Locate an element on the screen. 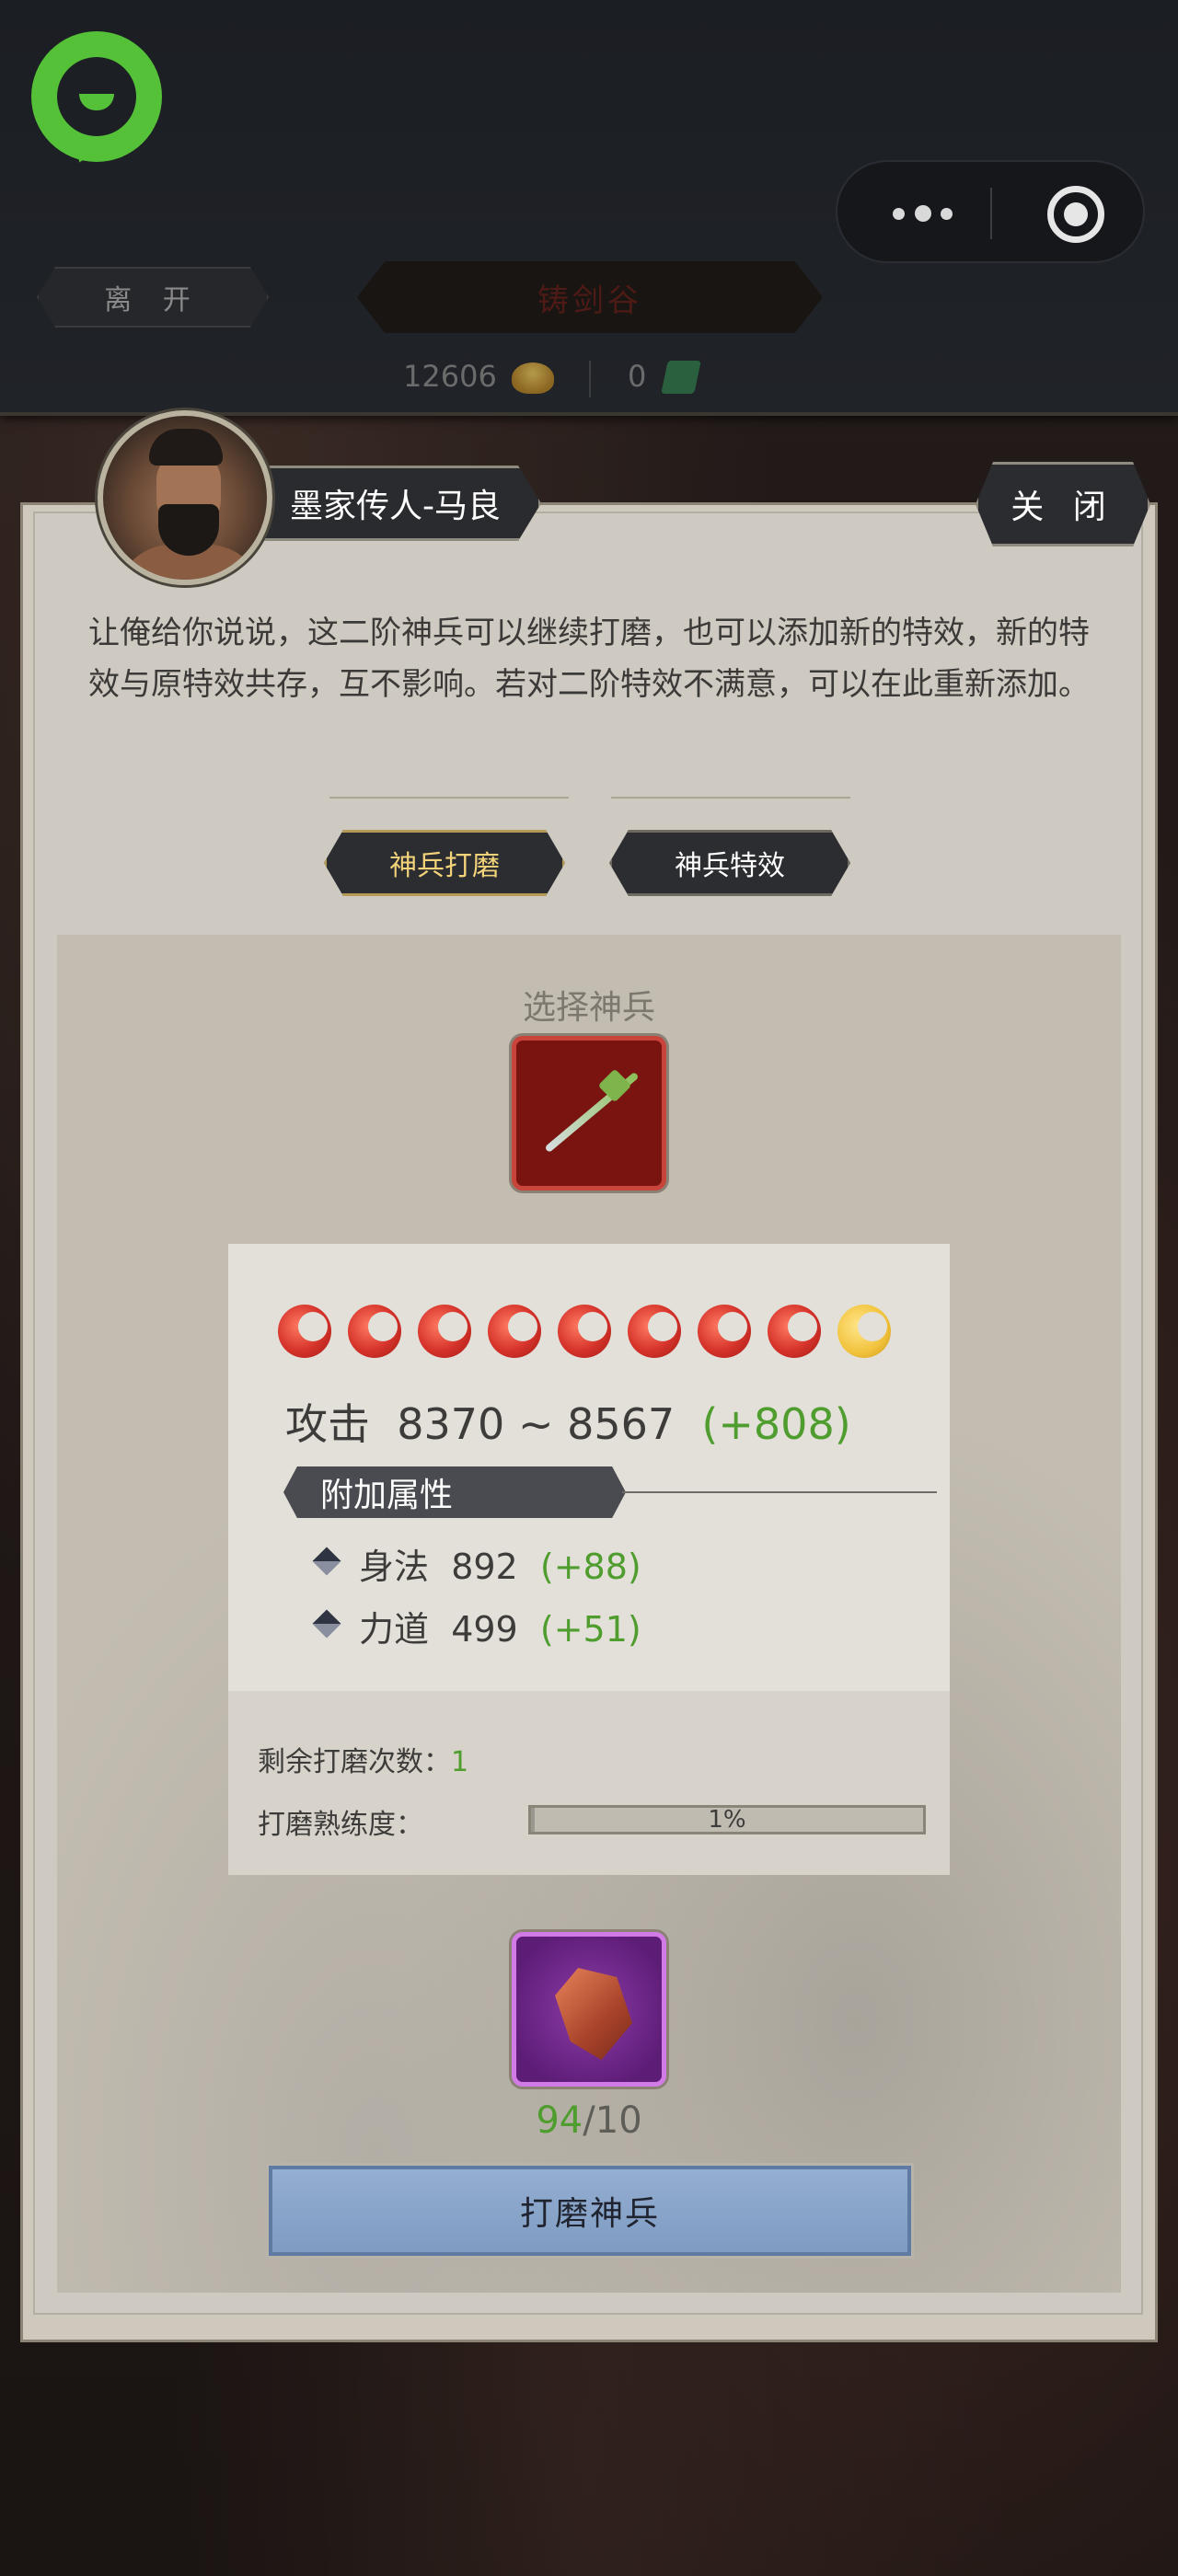 The image size is (1178, 2576). attribute-bonus: (+51) is located at coordinates (590, 1629).